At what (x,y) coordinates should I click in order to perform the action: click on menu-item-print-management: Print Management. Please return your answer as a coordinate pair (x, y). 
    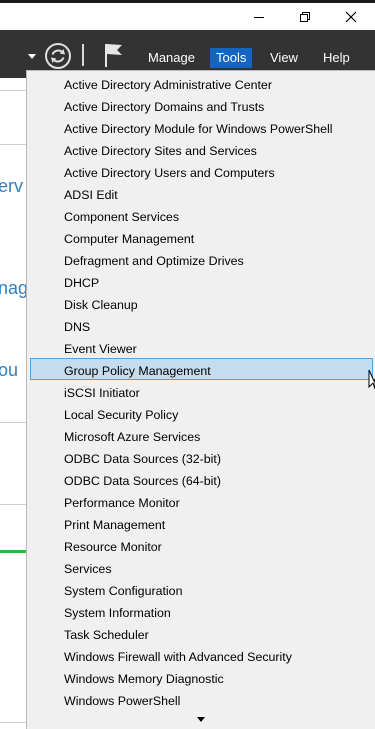
    Looking at the image, I should click on (214, 525).